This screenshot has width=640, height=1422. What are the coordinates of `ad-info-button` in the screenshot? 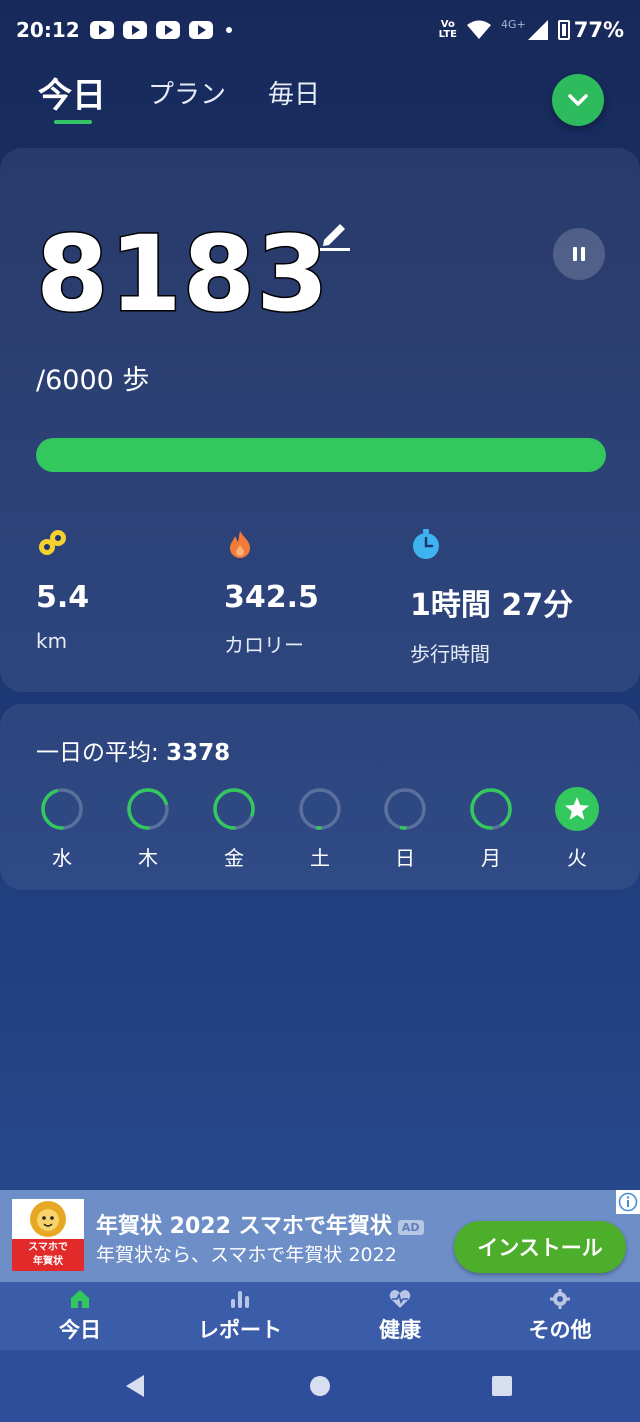 It's located at (628, 1202).